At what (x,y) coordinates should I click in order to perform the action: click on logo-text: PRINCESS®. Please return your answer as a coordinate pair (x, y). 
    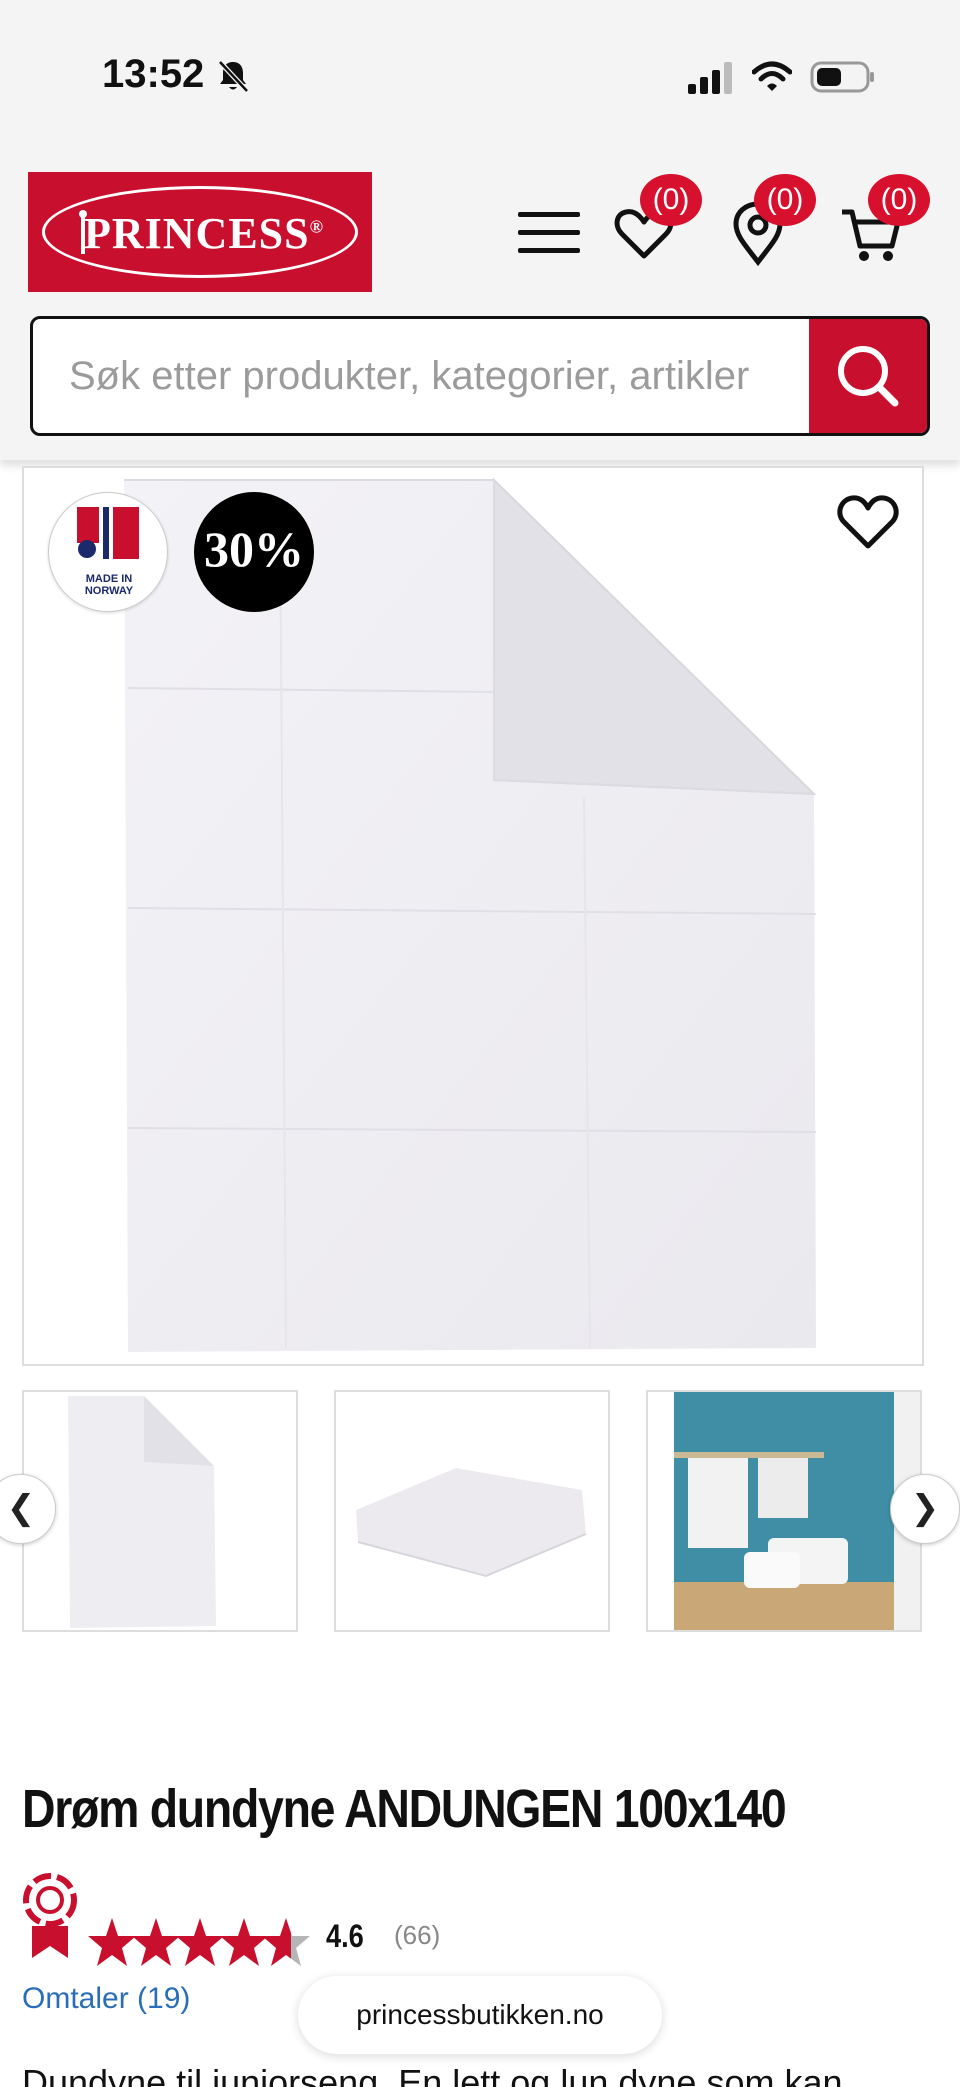
    Looking at the image, I should click on (204, 233).